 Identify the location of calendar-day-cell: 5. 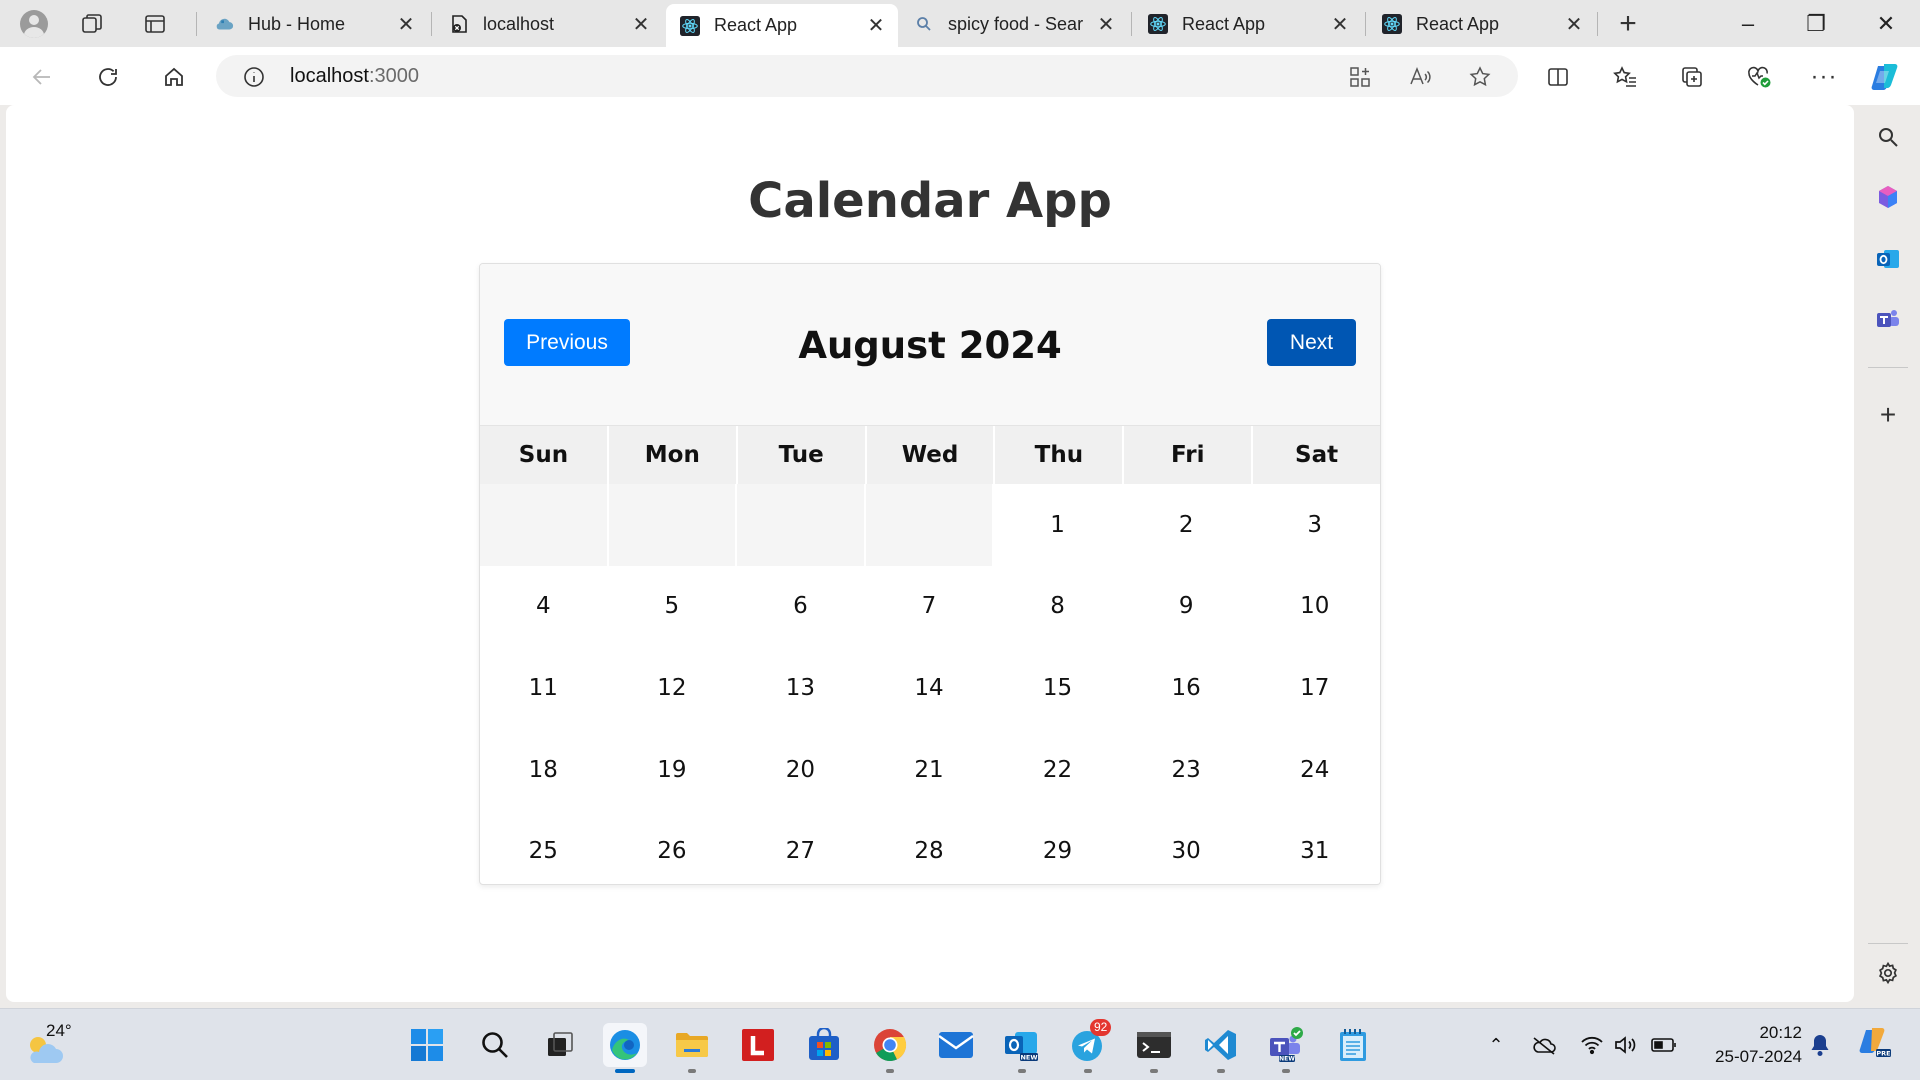
(673, 606).